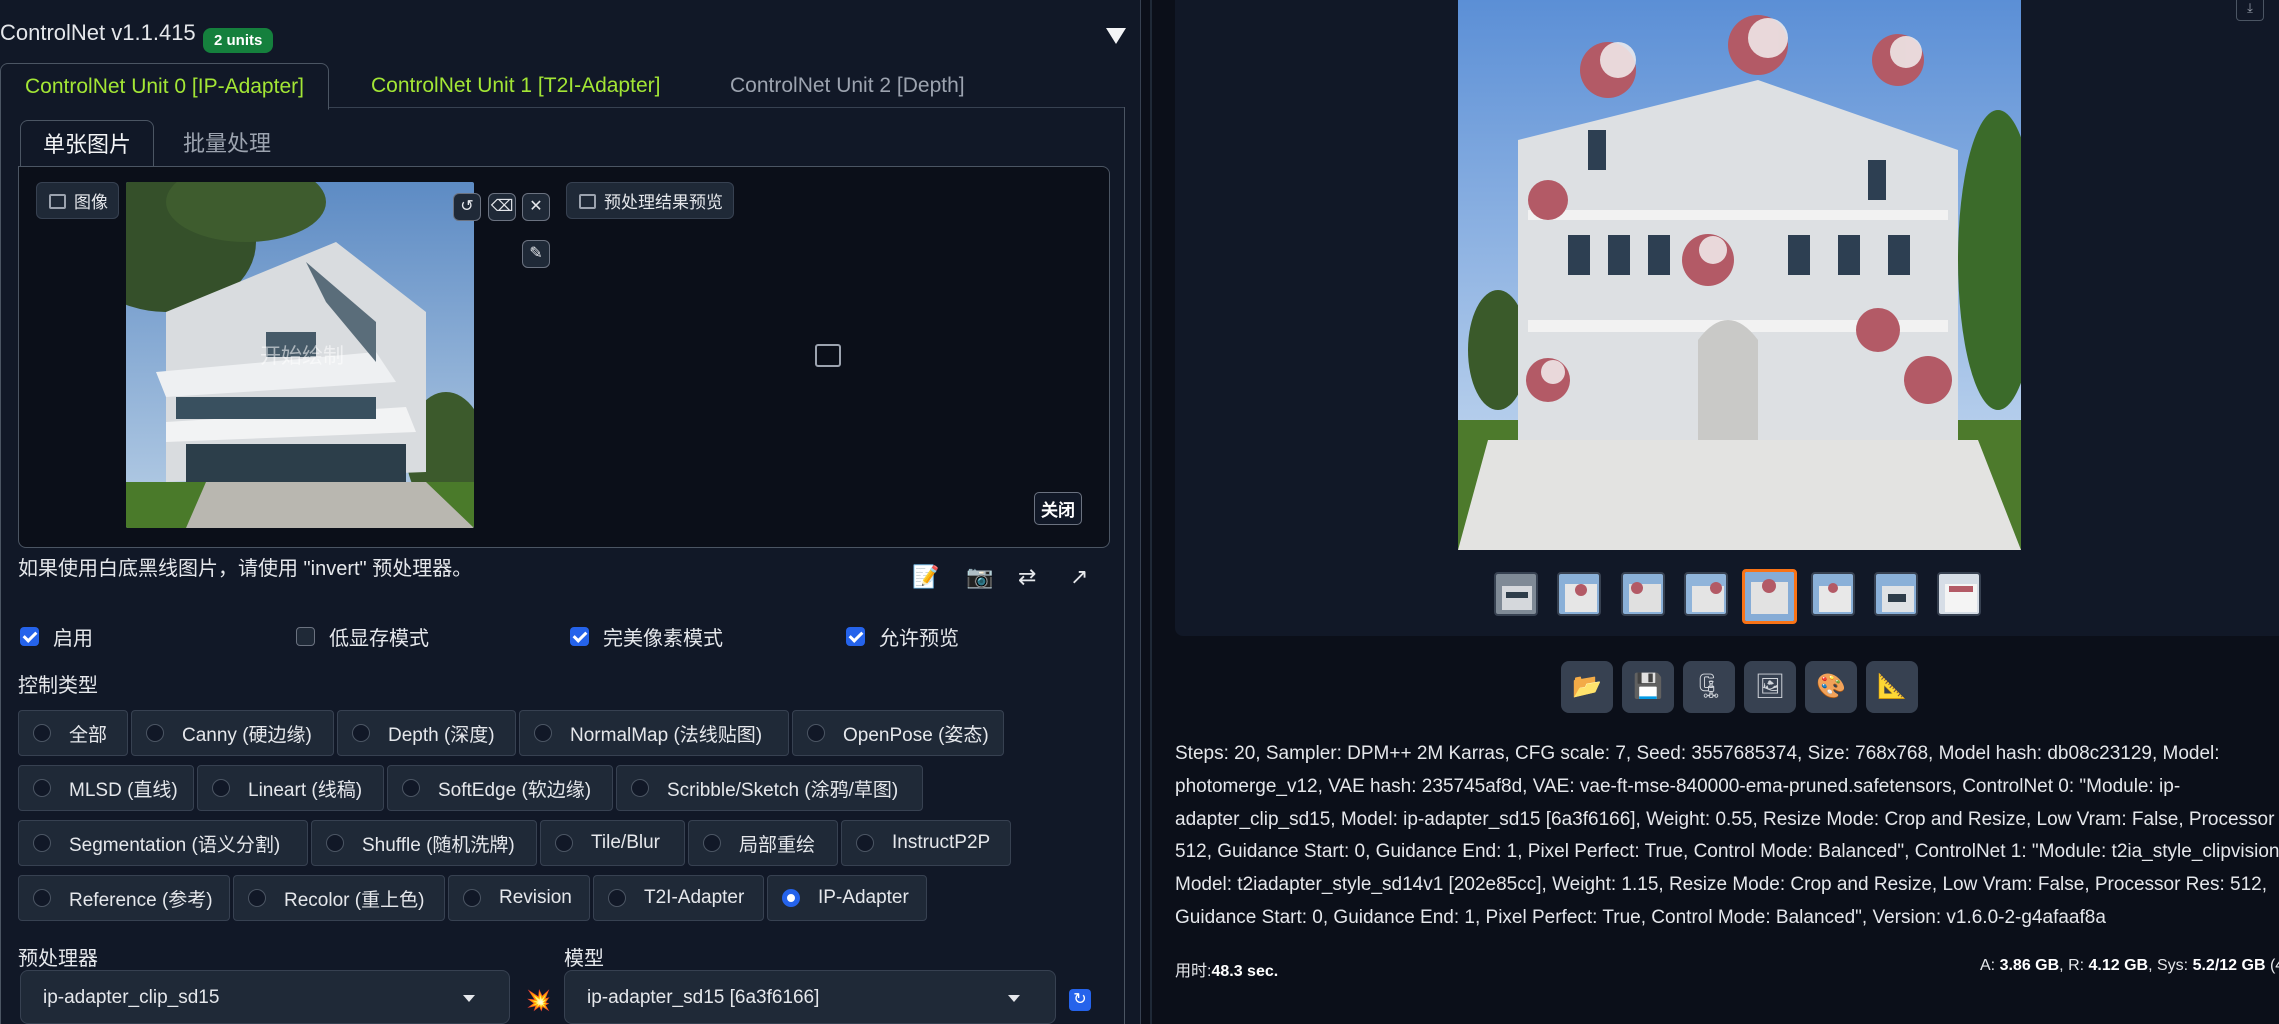  Describe the element at coordinates (500, 788) in the screenshot. I see `control-type-softedge: SoftEdge (软边缘)` at that location.